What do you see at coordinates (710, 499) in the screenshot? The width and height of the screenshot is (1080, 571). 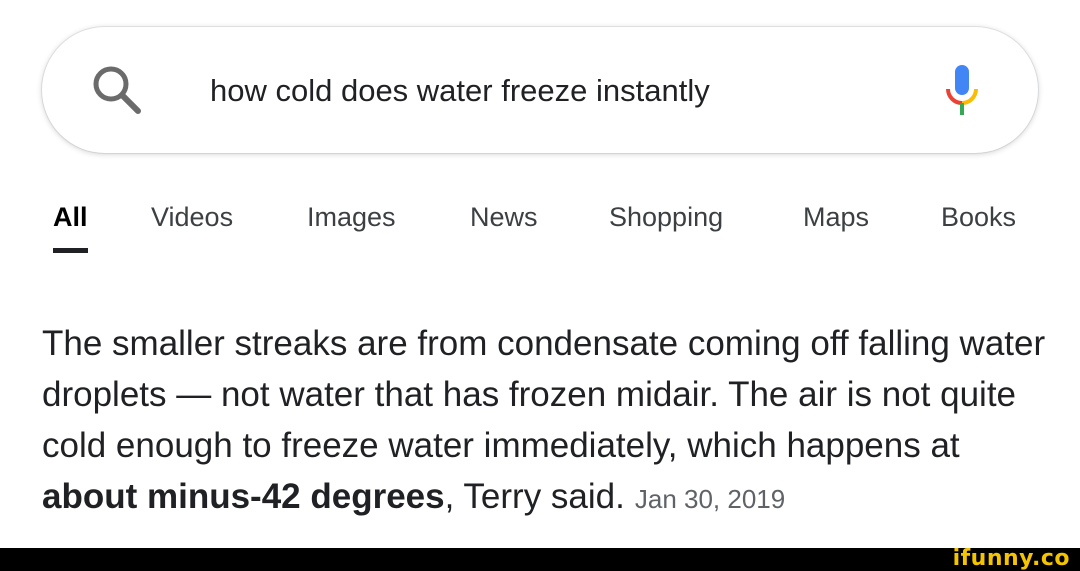 I see `snippet-date: Jan 30, 2019` at bounding box center [710, 499].